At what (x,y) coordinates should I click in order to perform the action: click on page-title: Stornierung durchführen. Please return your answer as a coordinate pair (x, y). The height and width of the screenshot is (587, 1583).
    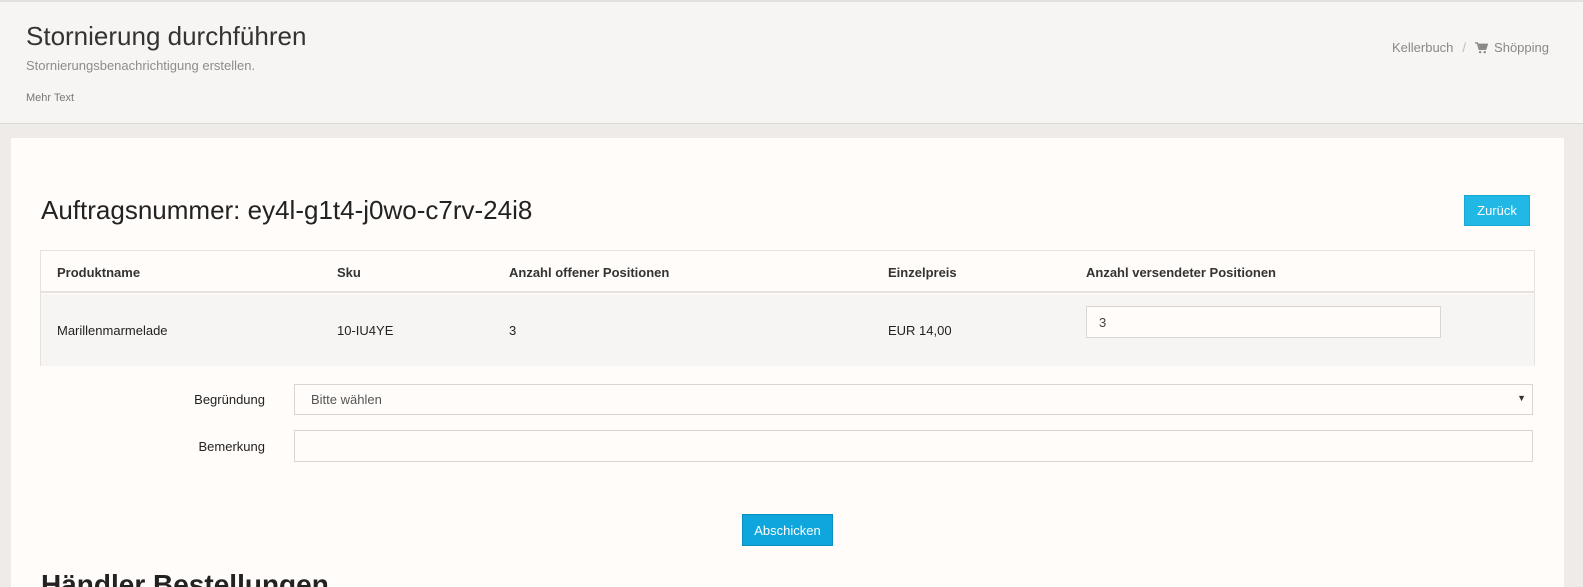
    Looking at the image, I should click on (166, 36).